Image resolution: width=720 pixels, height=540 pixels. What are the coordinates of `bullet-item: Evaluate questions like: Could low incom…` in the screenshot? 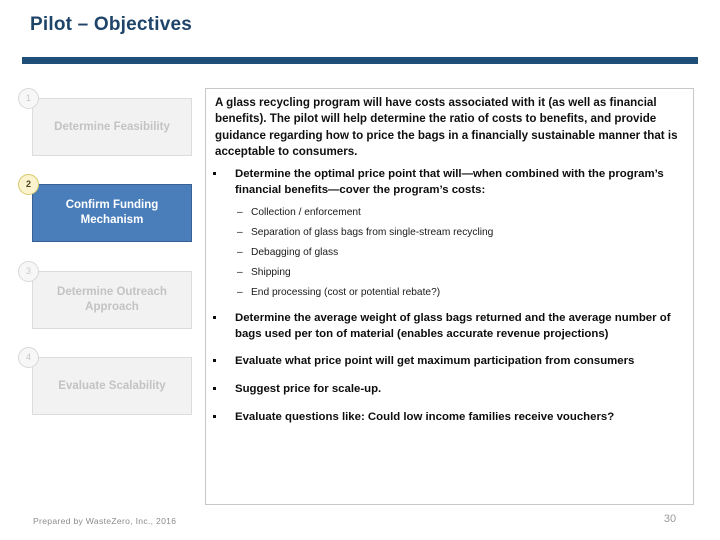 It's located at (446, 418).